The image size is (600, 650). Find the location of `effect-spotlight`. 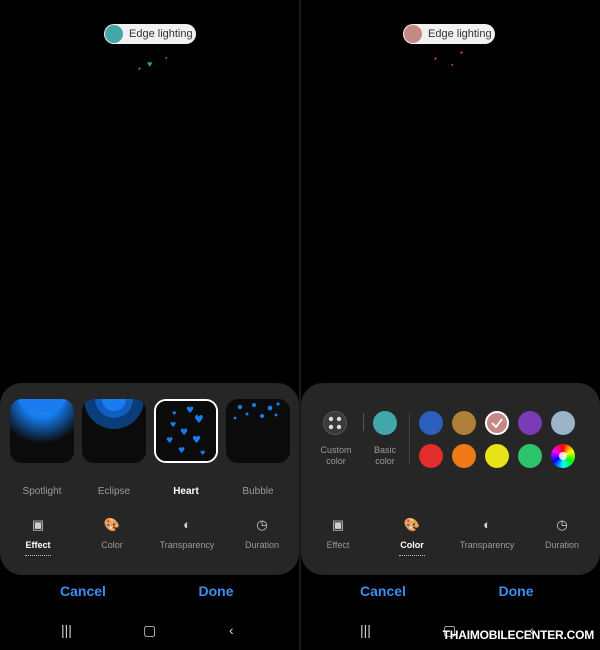

effect-spotlight is located at coordinates (42, 431).